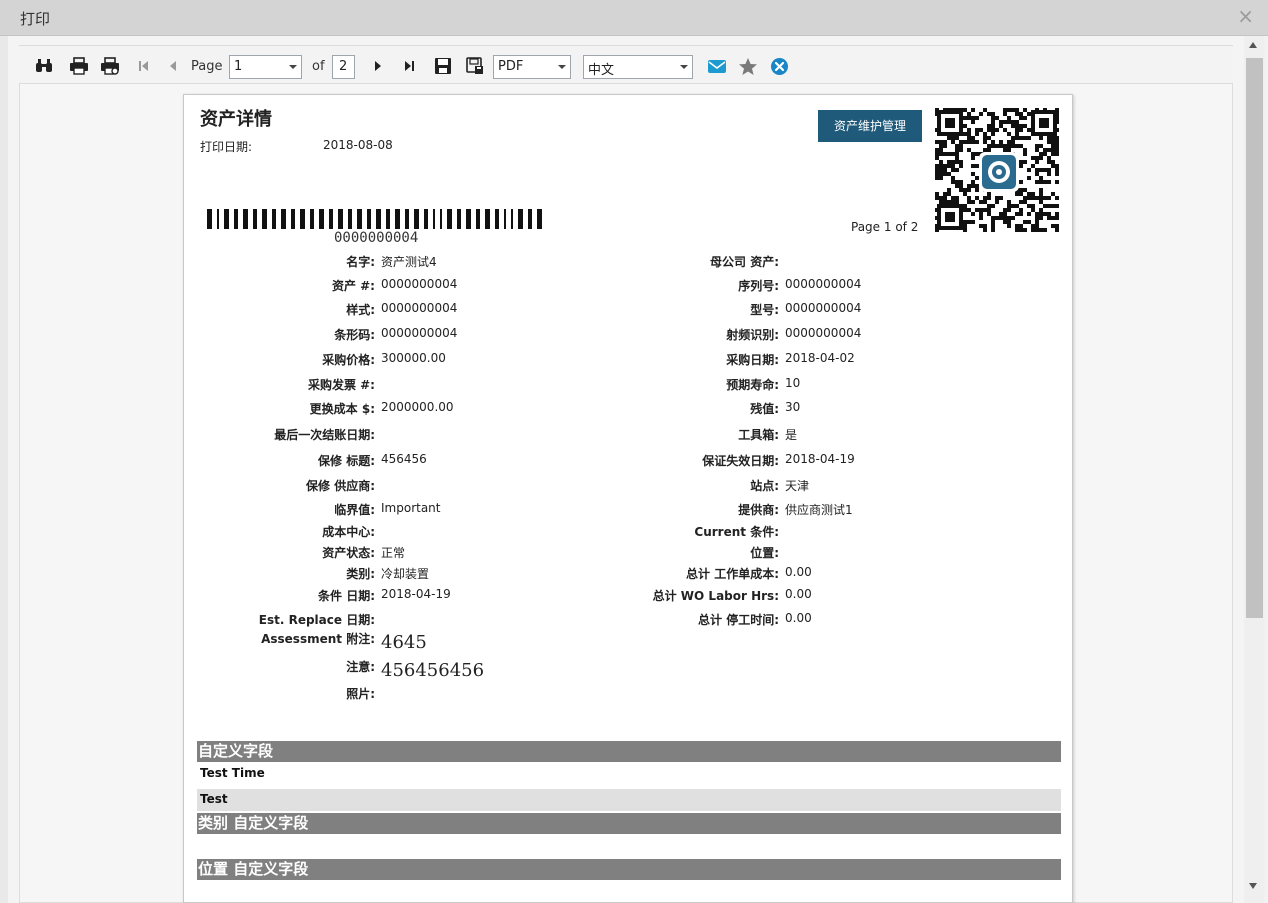 The width and height of the screenshot is (1268, 903). I want to click on barcode-image, so click(374, 219).